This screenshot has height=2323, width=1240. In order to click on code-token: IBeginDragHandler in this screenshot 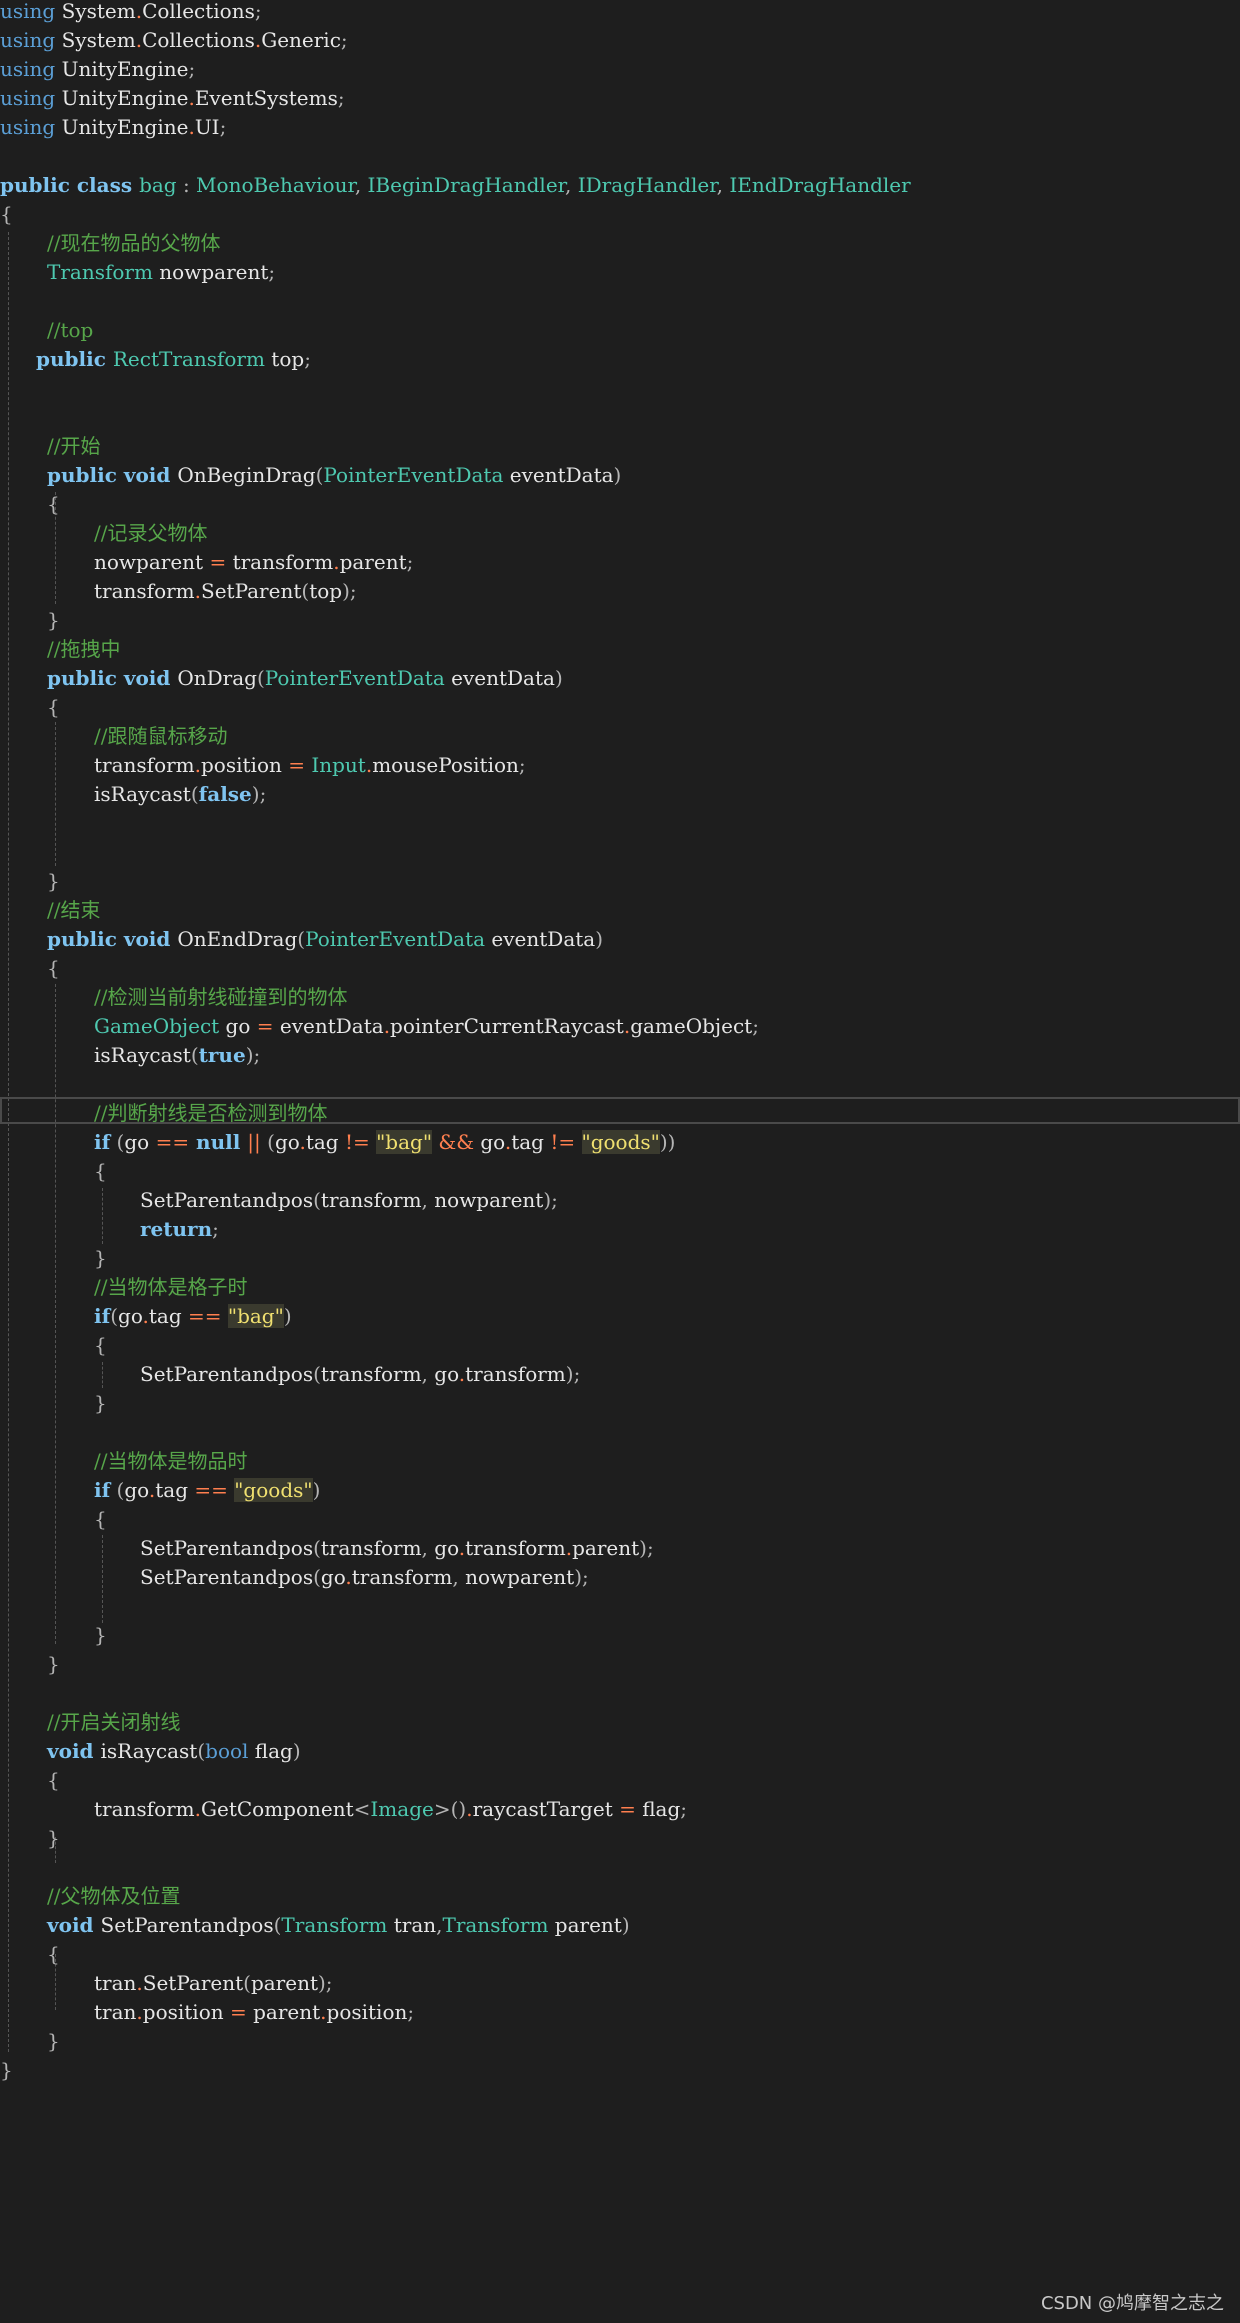, I will do `click(466, 185)`.